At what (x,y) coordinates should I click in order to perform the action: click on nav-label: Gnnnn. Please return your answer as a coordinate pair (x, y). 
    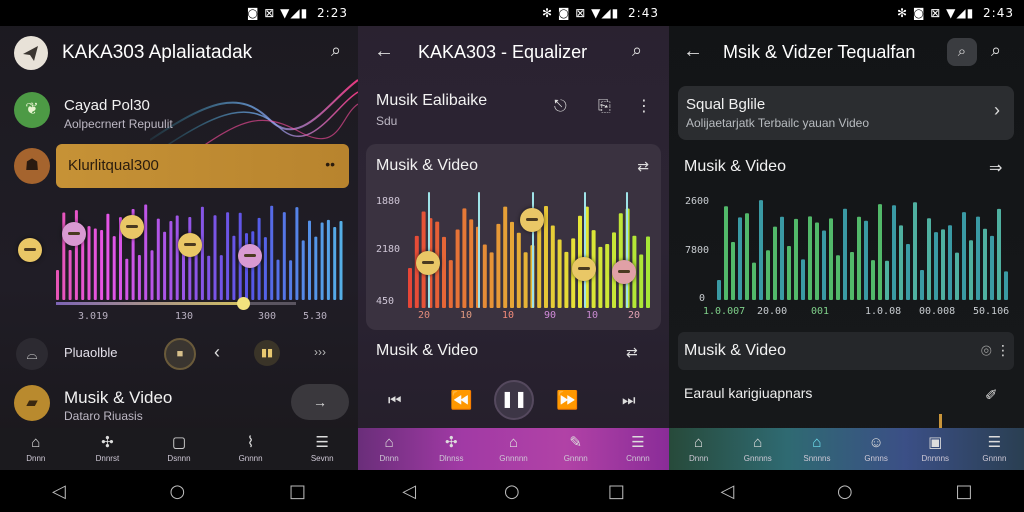
    Looking at the image, I should click on (250, 458).